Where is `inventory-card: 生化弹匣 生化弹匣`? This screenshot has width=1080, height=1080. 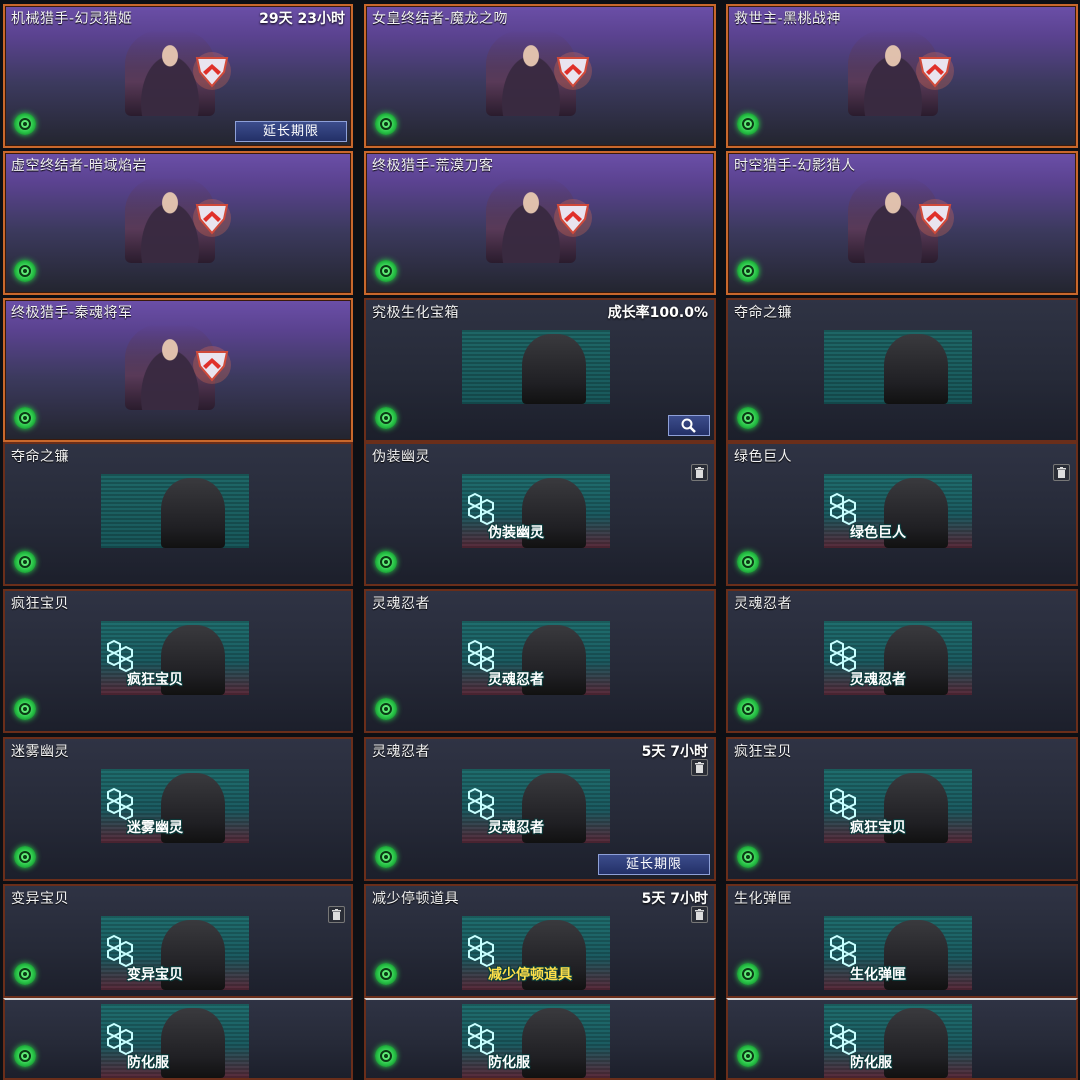
inventory-card: 生化弹匣 生化弹匣 is located at coordinates (902, 941).